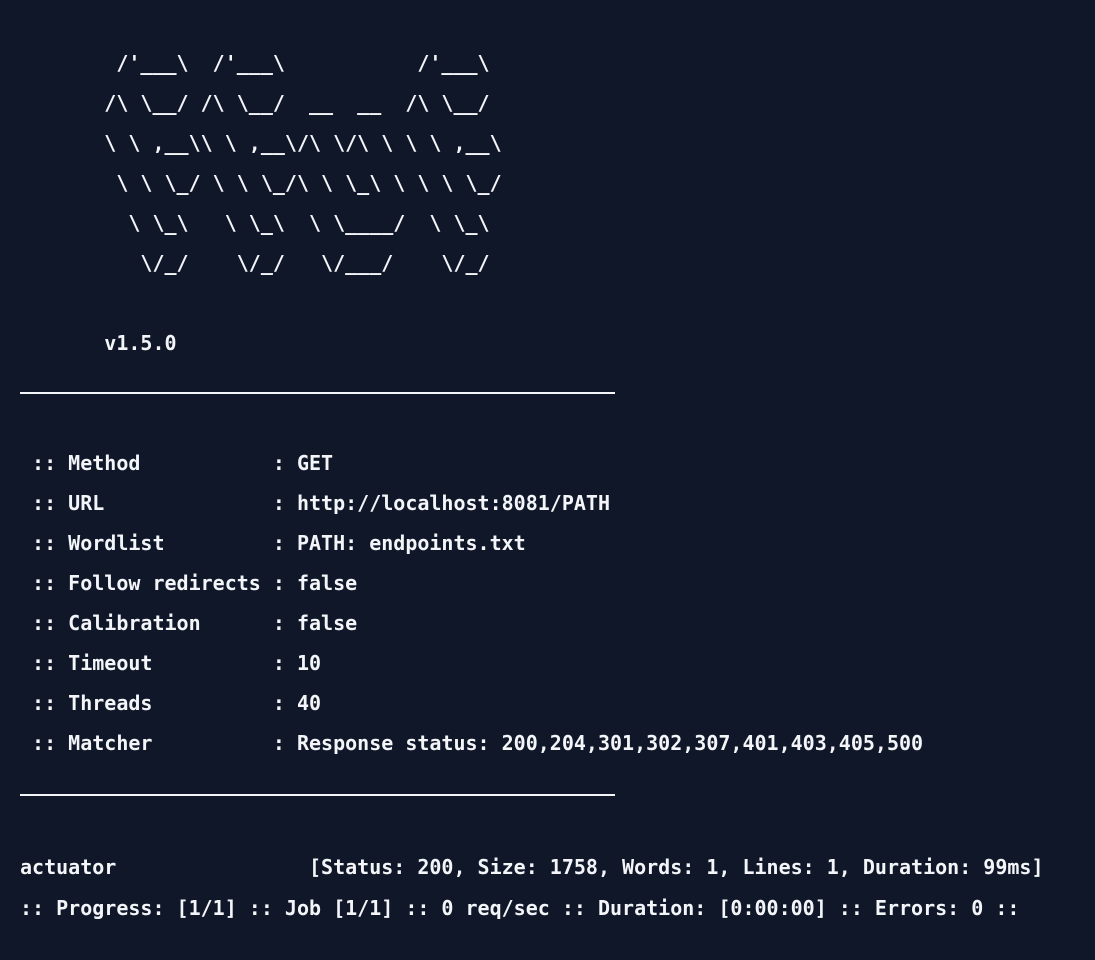  What do you see at coordinates (255, 63) in the screenshot?
I see `banner-art-line: /'___\ /'___\ /'___\` at bounding box center [255, 63].